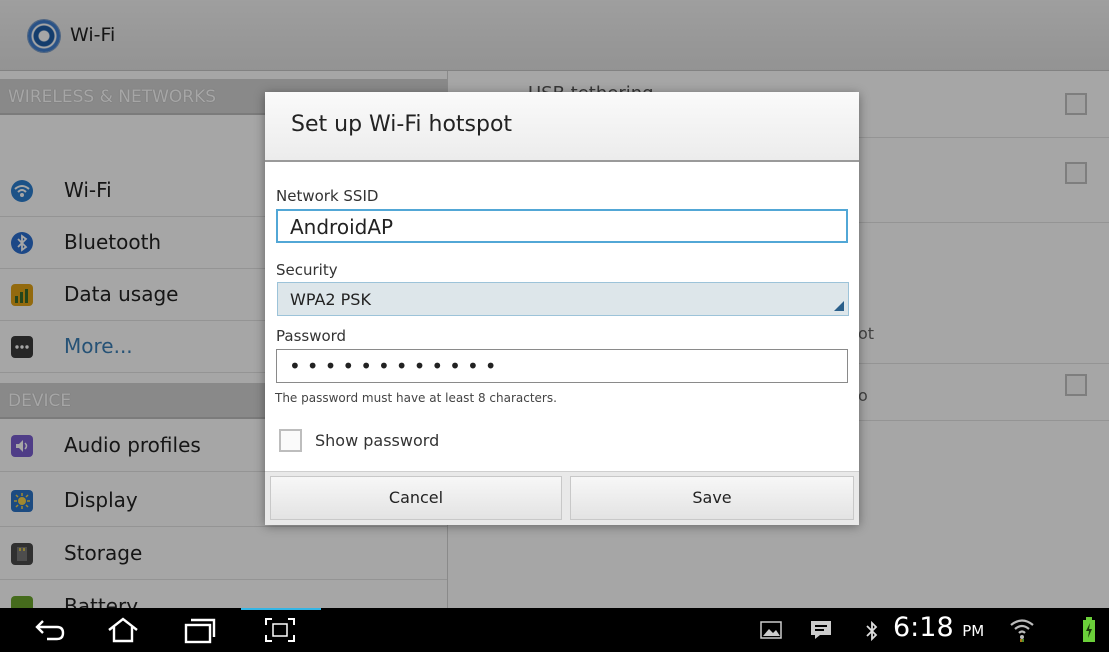 This screenshot has width=1109, height=652. Describe the element at coordinates (123, 632) in the screenshot. I see `home-icon` at that location.